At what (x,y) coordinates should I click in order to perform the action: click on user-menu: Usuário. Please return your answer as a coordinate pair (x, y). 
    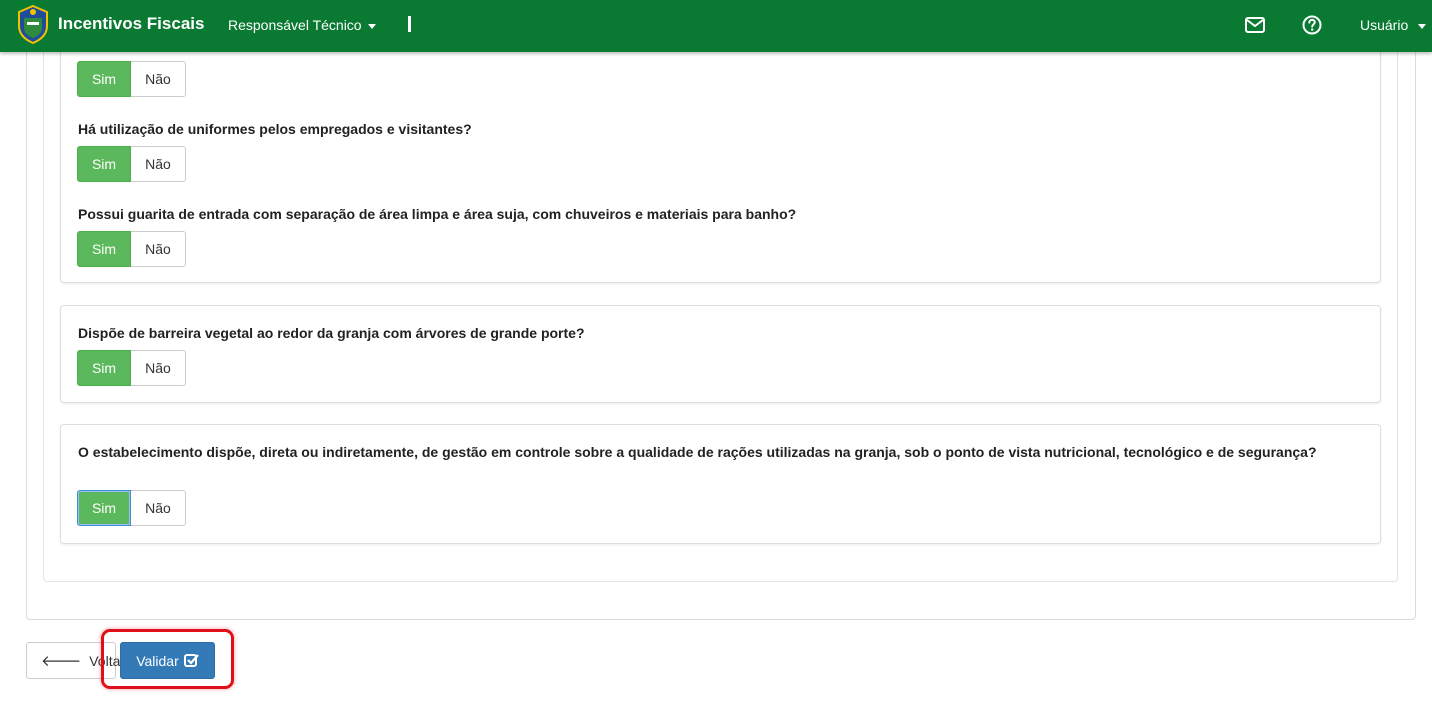
    Looking at the image, I should click on (1393, 25).